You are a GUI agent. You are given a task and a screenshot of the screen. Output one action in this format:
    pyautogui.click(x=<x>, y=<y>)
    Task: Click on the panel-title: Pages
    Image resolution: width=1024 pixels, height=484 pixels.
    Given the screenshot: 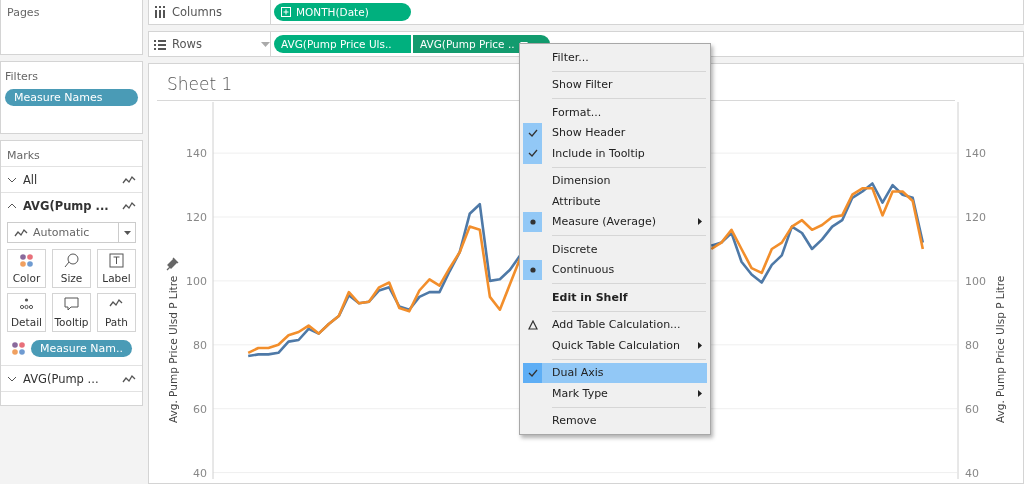 What is the action you would take?
    pyautogui.click(x=24, y=12)
    